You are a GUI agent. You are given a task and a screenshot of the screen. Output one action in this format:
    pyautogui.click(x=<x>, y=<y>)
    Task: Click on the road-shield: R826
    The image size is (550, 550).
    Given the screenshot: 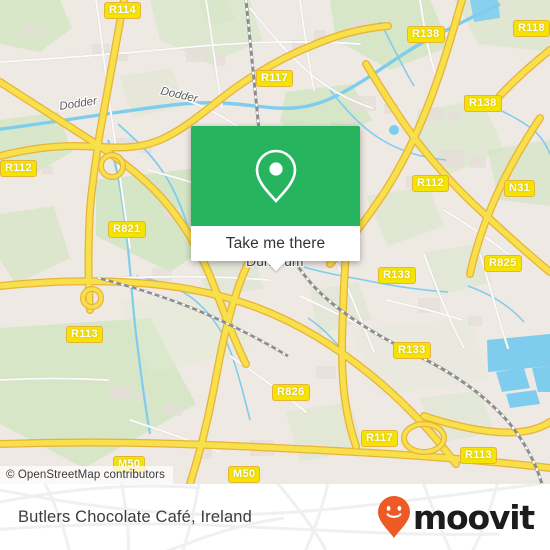 What is the action you would take?
    pyautogui.click(x=291, y=392)
    